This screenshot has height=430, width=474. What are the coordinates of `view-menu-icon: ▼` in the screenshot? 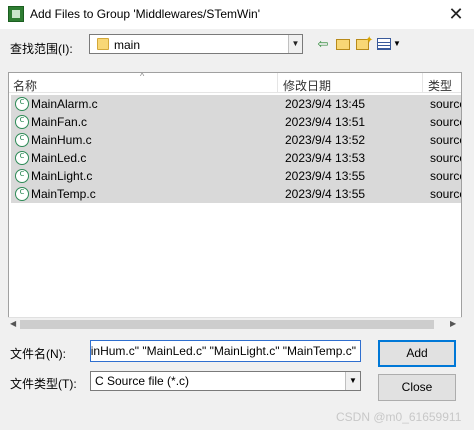 It's located at (390, 44).